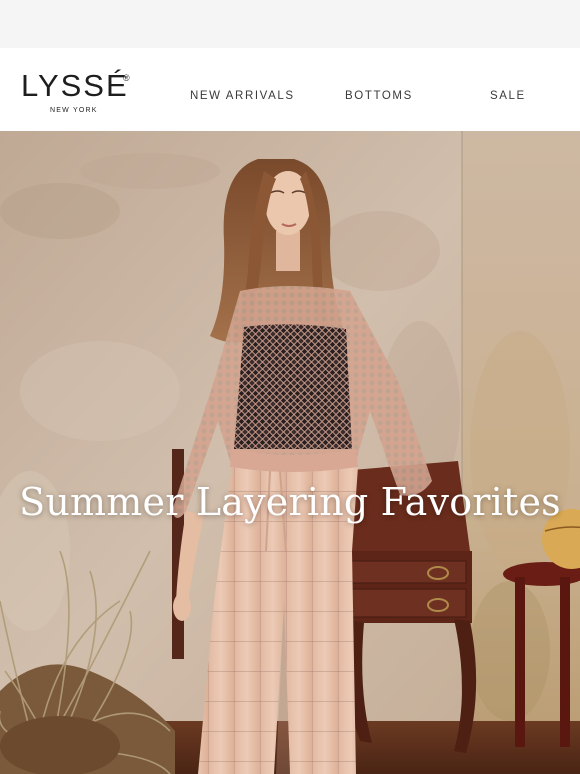 Image resolution: width=580 pixels, height=774 pixels. I want to click on registered-mark: ®, so click(126, 78).